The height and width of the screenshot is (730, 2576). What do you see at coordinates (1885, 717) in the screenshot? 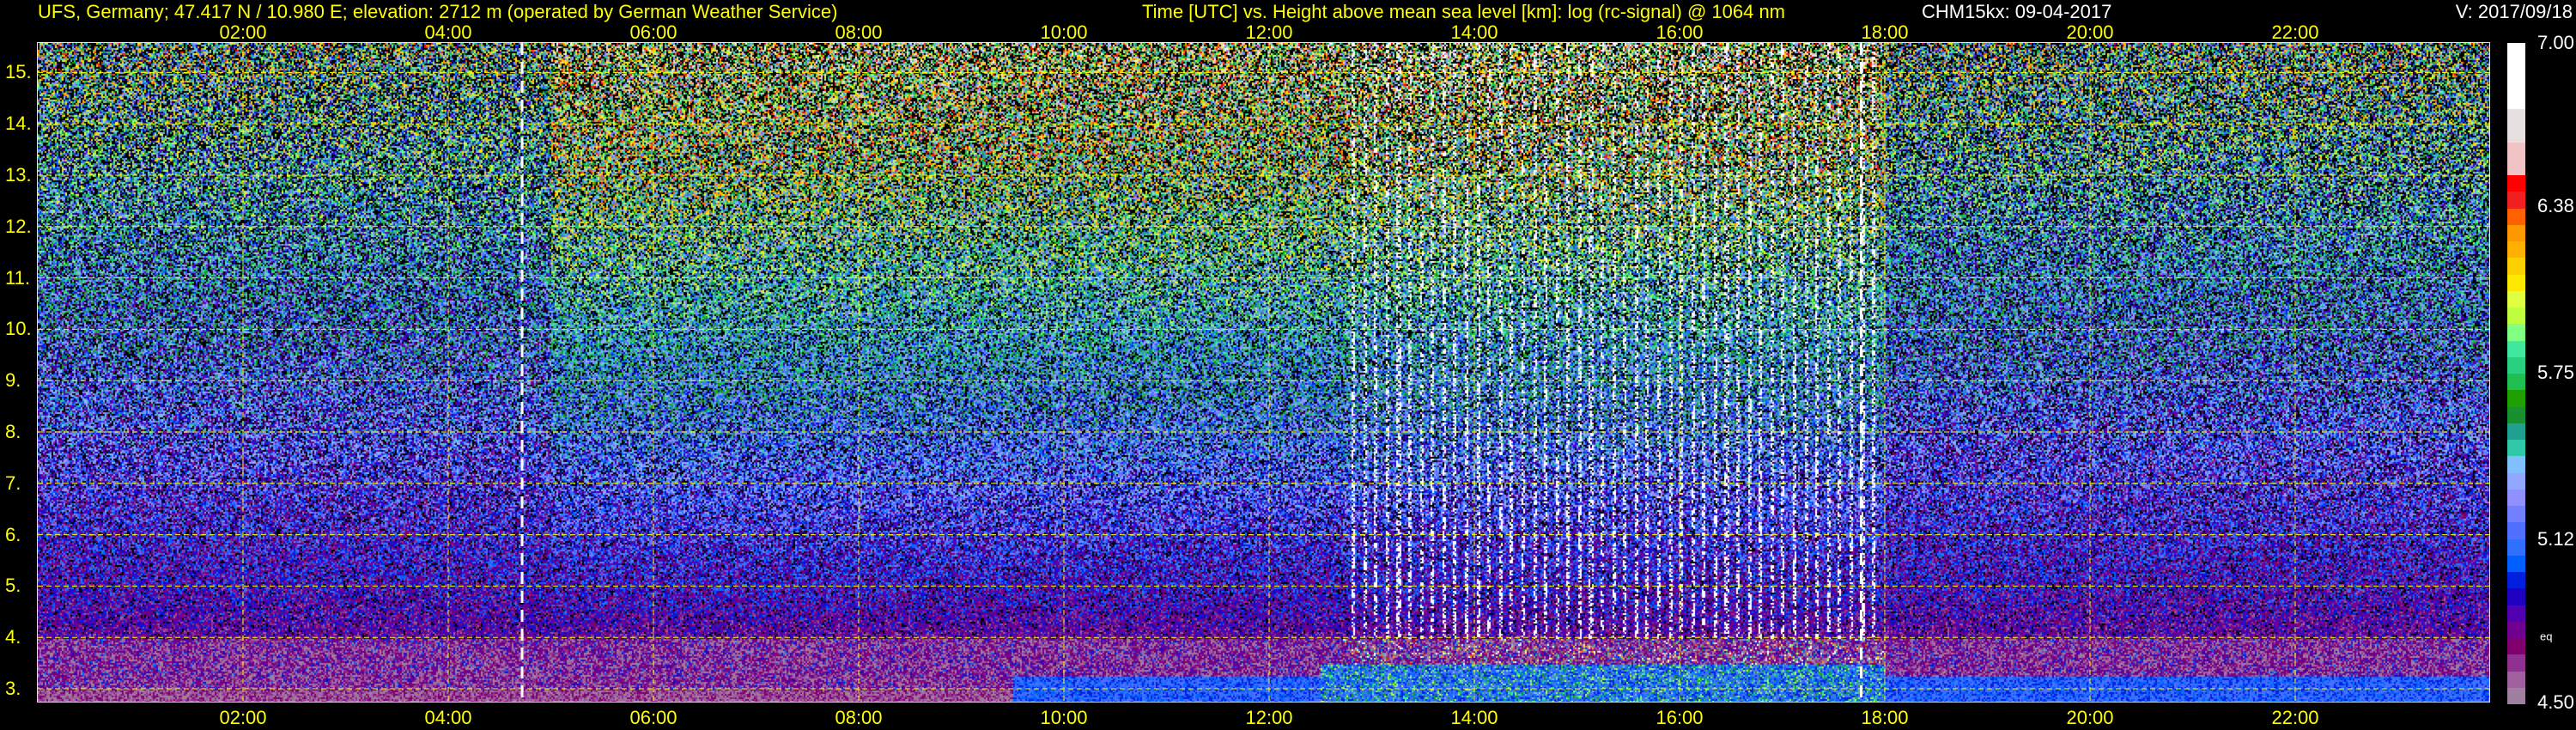
I see `x-tick-label-bottom: 18:00` at bounding box center [1885, 717].